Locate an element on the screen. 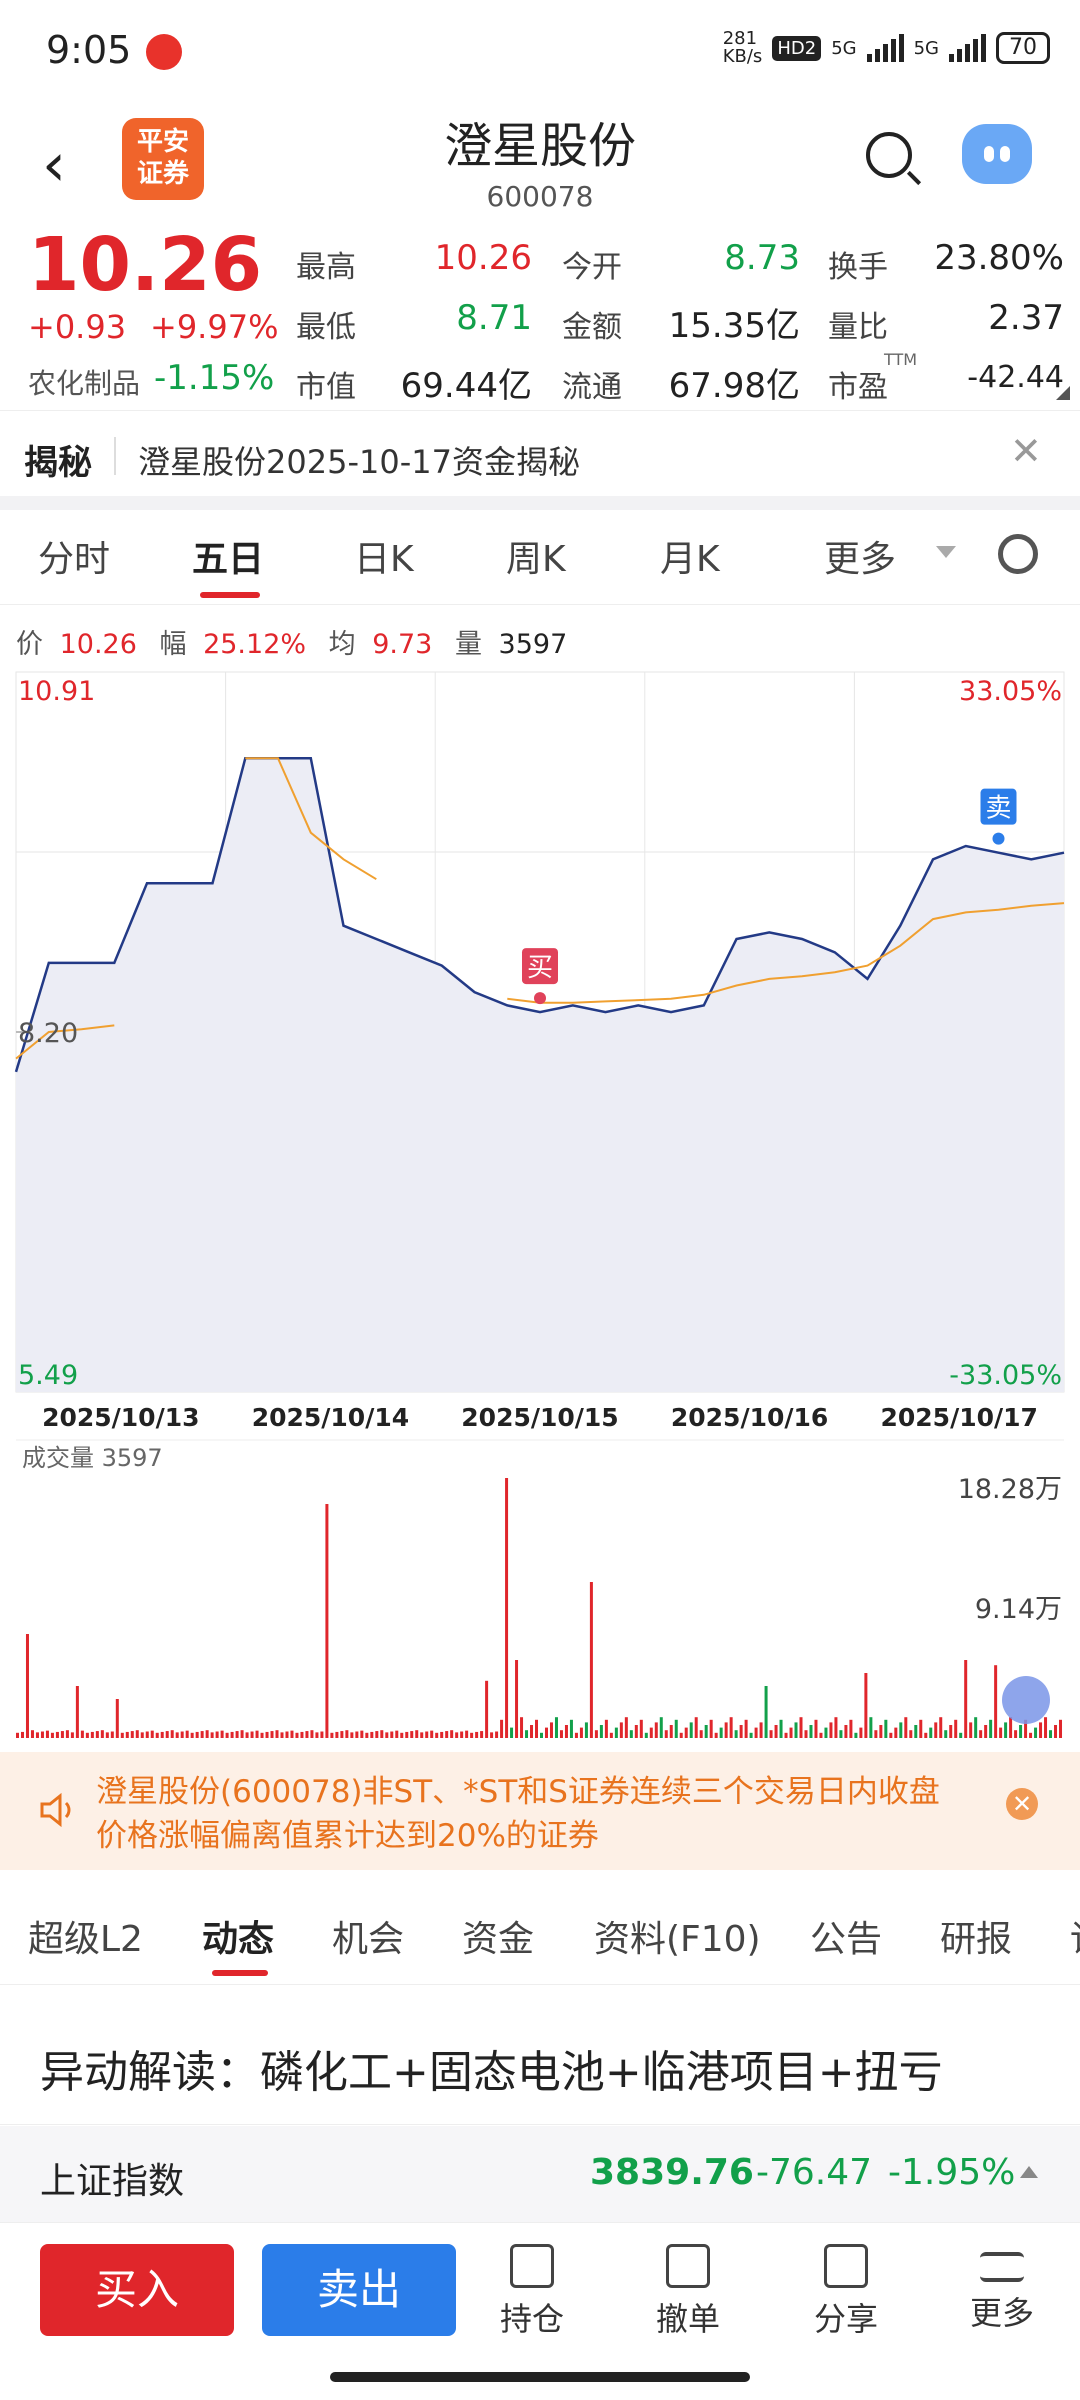  tab-research: 研报 is located at coordinates (976, 1936).